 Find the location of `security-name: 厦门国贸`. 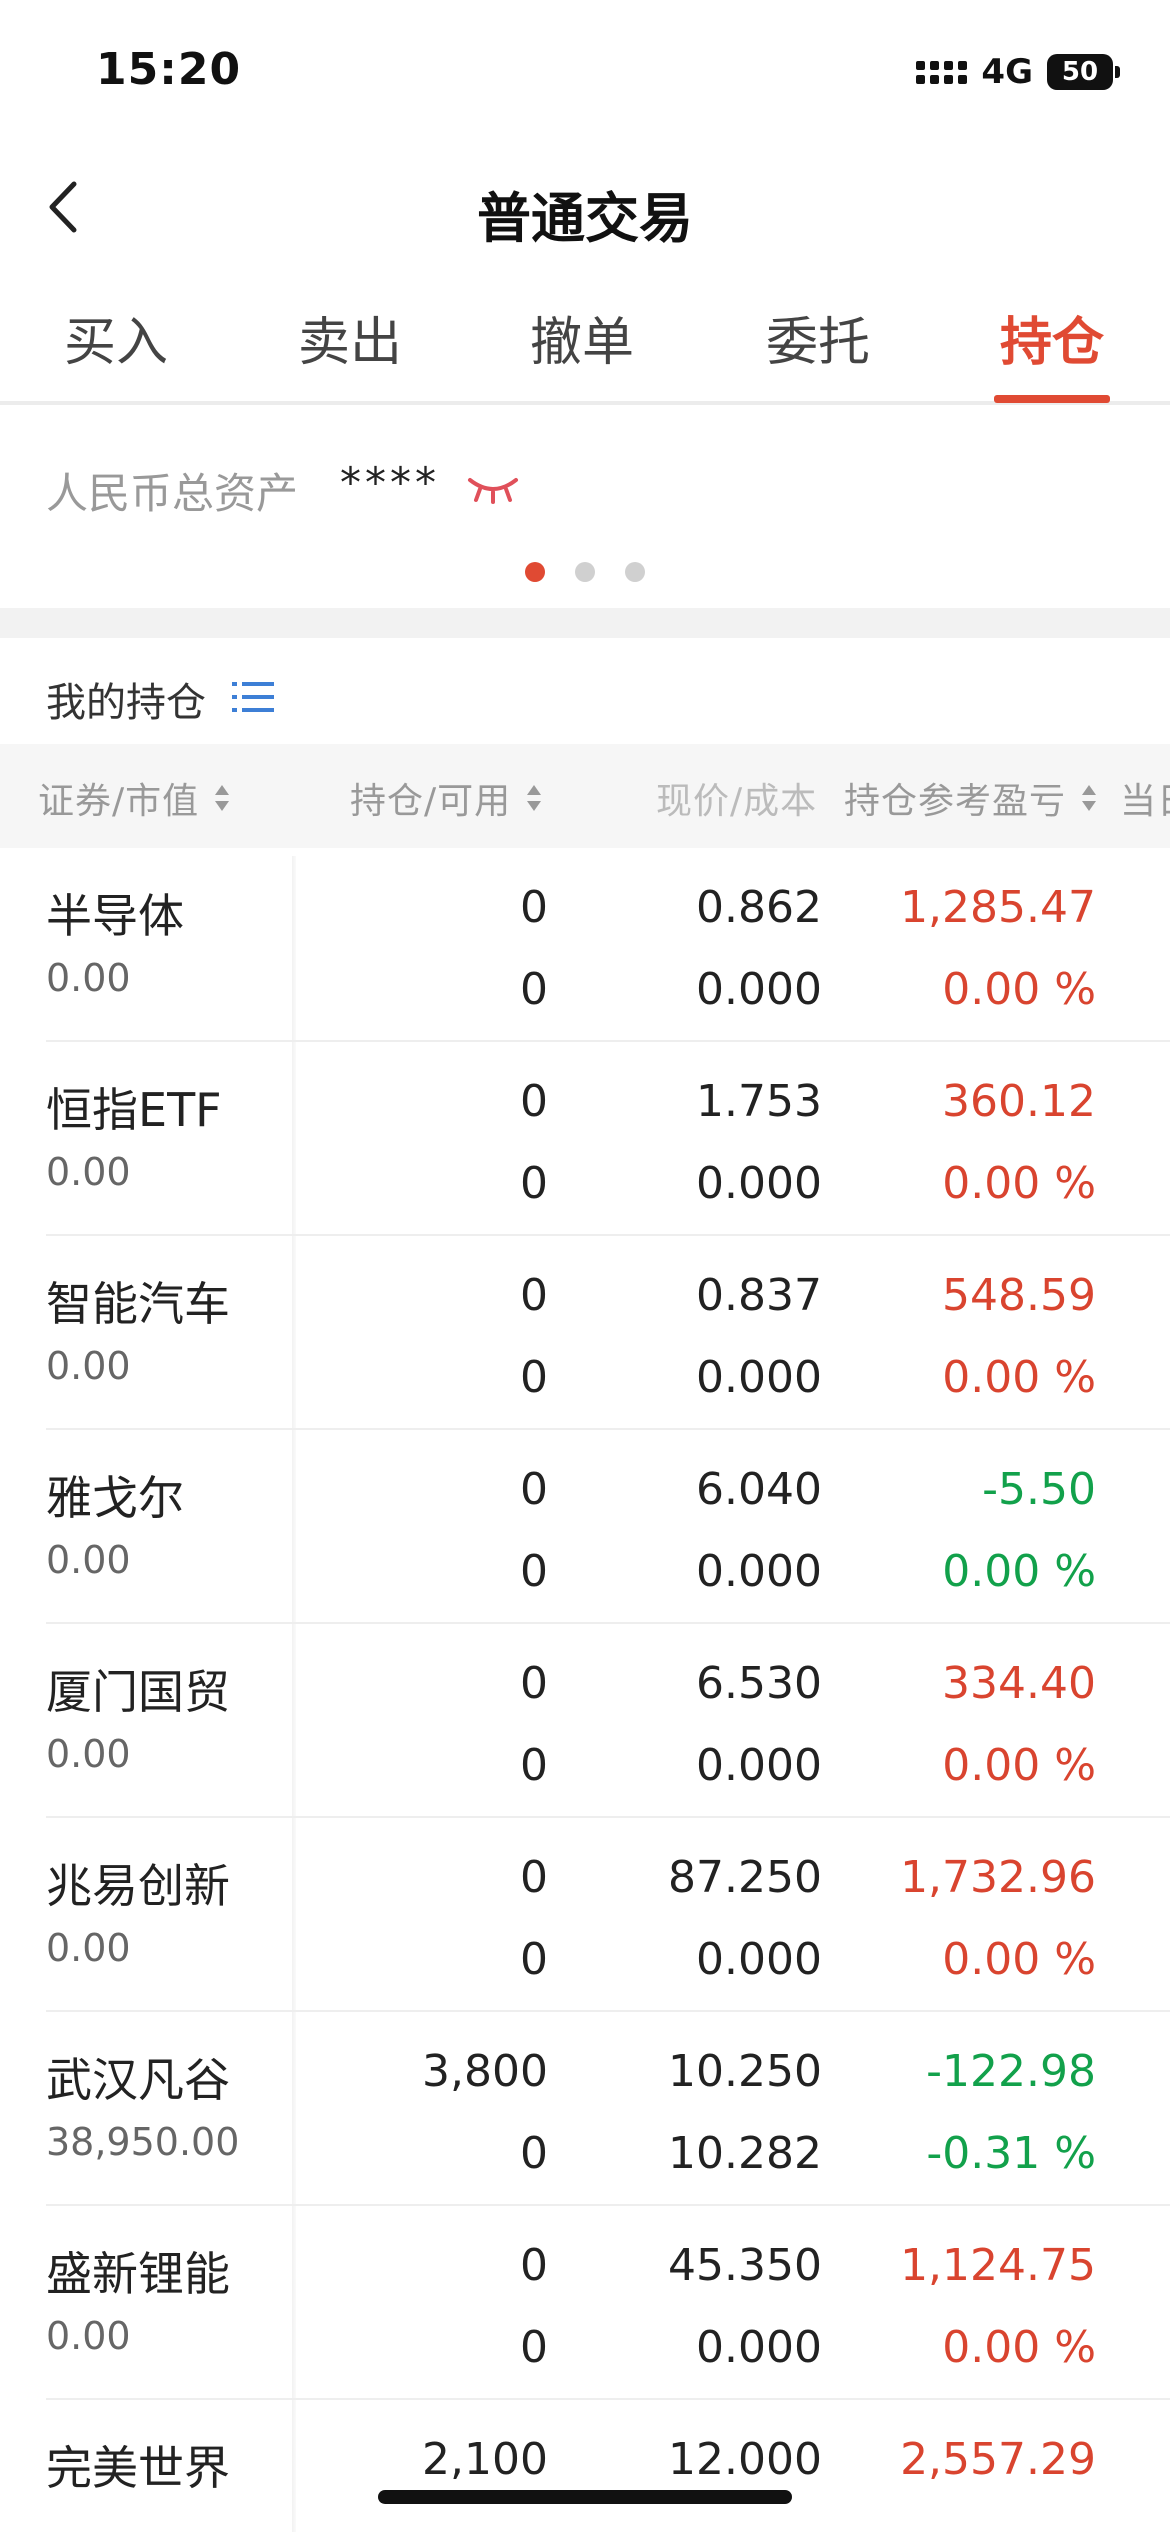

security-name: 厦门国贸 is located at coordinates (138, 1692).